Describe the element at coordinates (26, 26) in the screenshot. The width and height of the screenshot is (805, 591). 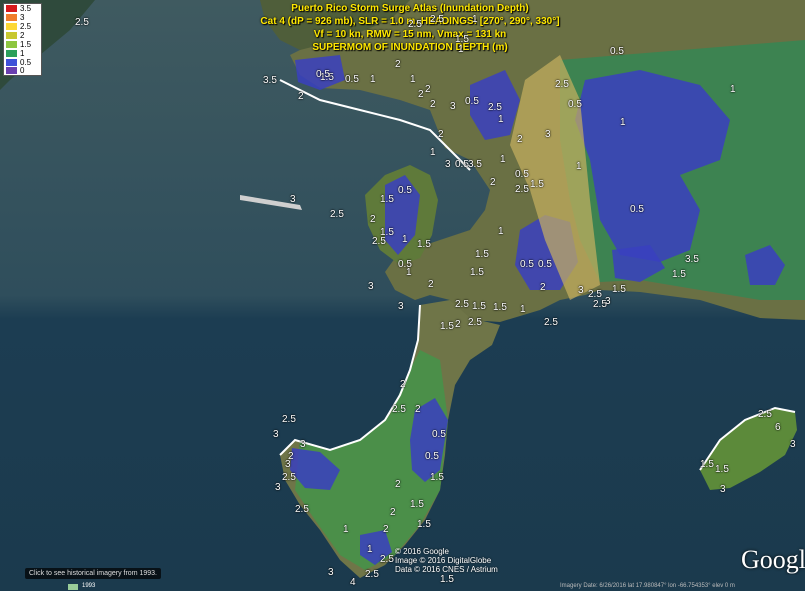
I see `legend-label-2.5: 2.5` at that location.